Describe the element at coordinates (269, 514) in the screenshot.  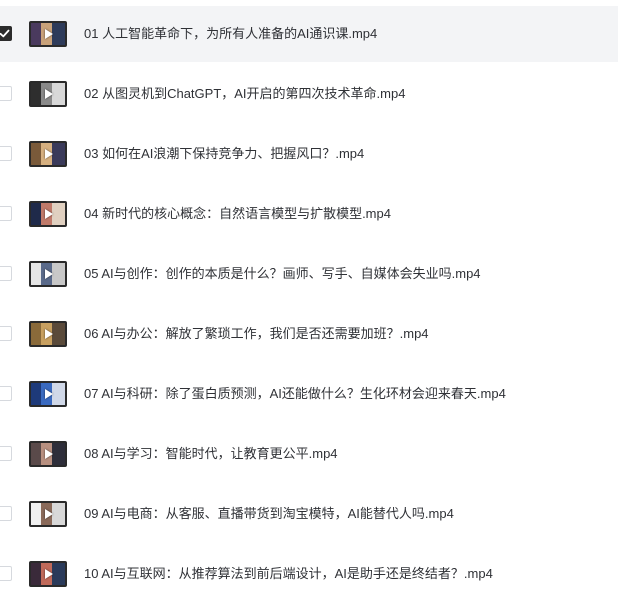
I see `file-name: 09 AI与电商：从客服、直播带货到淘宝模特，AI能替代人吗.mp4` at that location.